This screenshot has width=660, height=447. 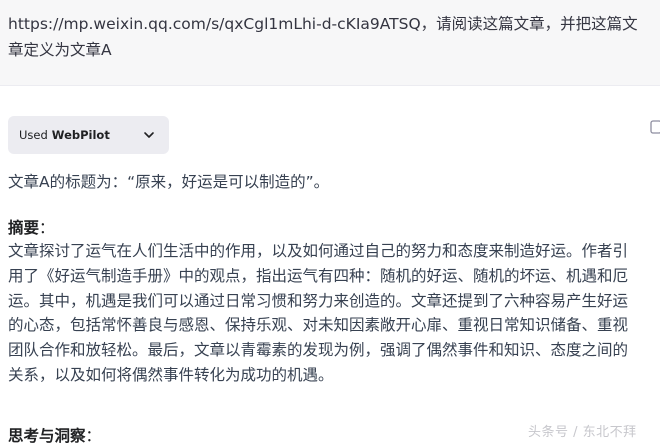 I want to click on plugin-used-label: Used, so click(x=33, y=135).